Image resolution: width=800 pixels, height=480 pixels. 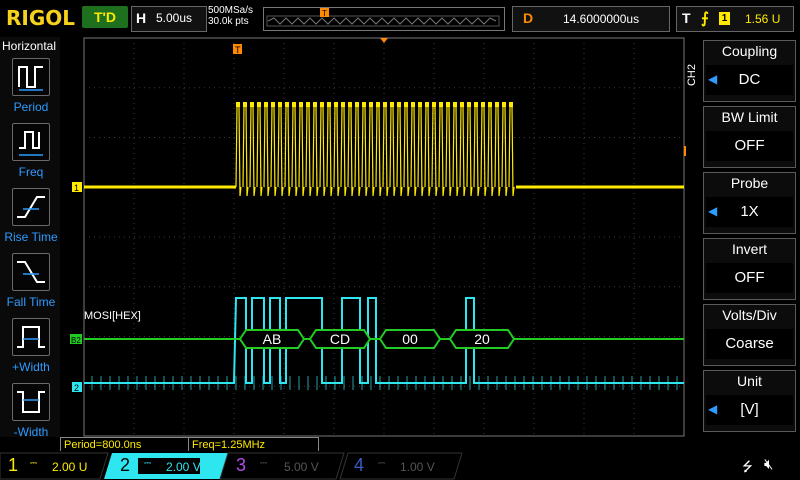 I want to click on probe-menu-button: Probe 1X ◀, so click(x=749, y=203).